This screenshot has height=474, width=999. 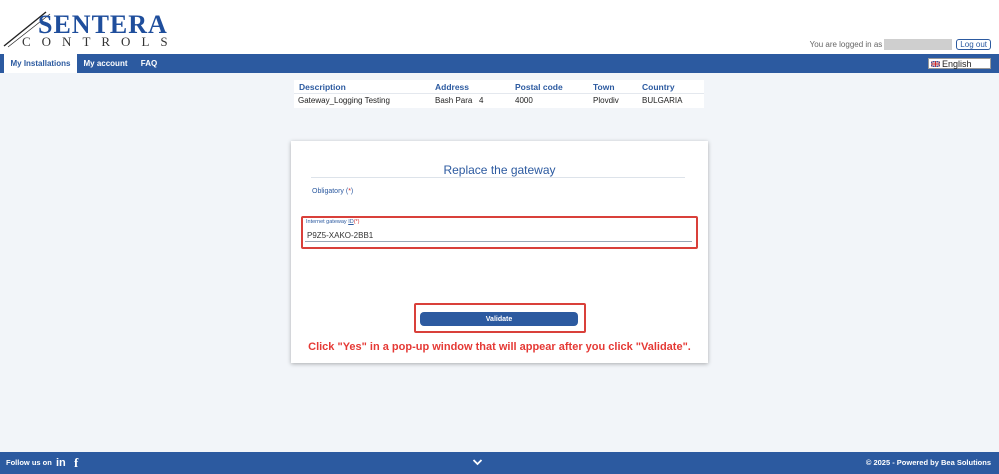 What do you see at coordinates (499, 319) in the screenshot?
I see `validate-button: Validate` at bounding box center [499, 319].